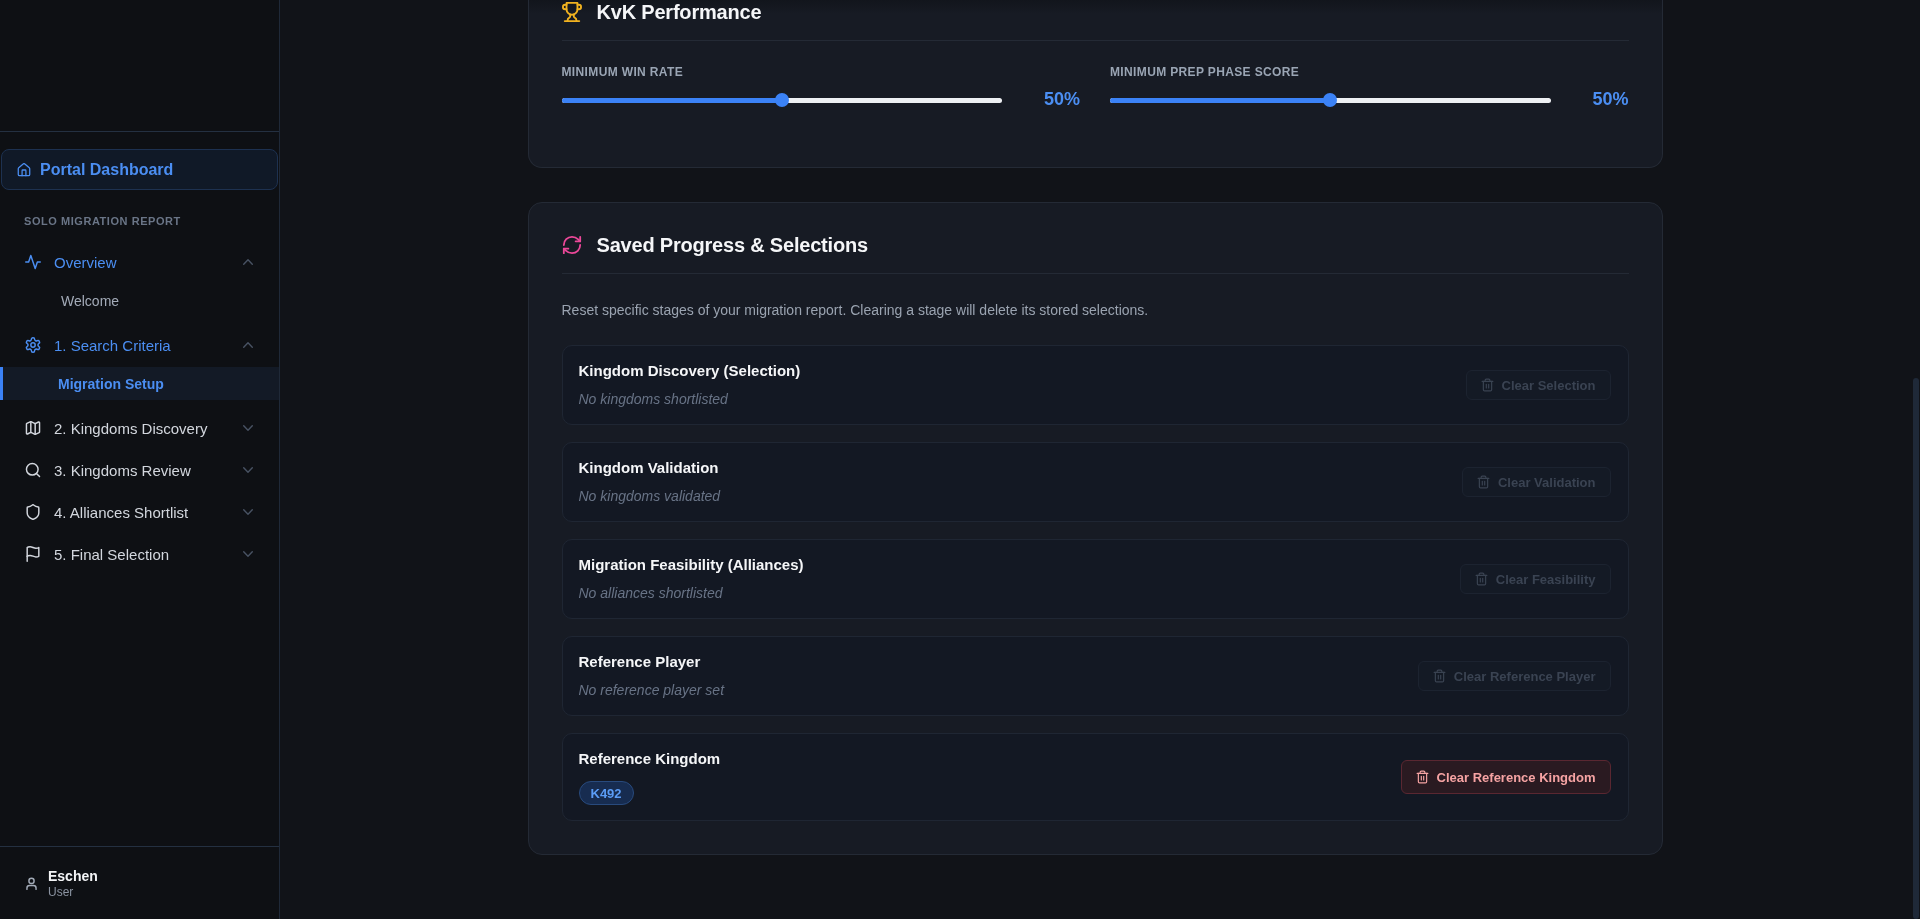  What do you see at coordinates (649, 759) in the screenshot?
I see `stage-title: Reference Kingdom` at bounding box center [649, 759].